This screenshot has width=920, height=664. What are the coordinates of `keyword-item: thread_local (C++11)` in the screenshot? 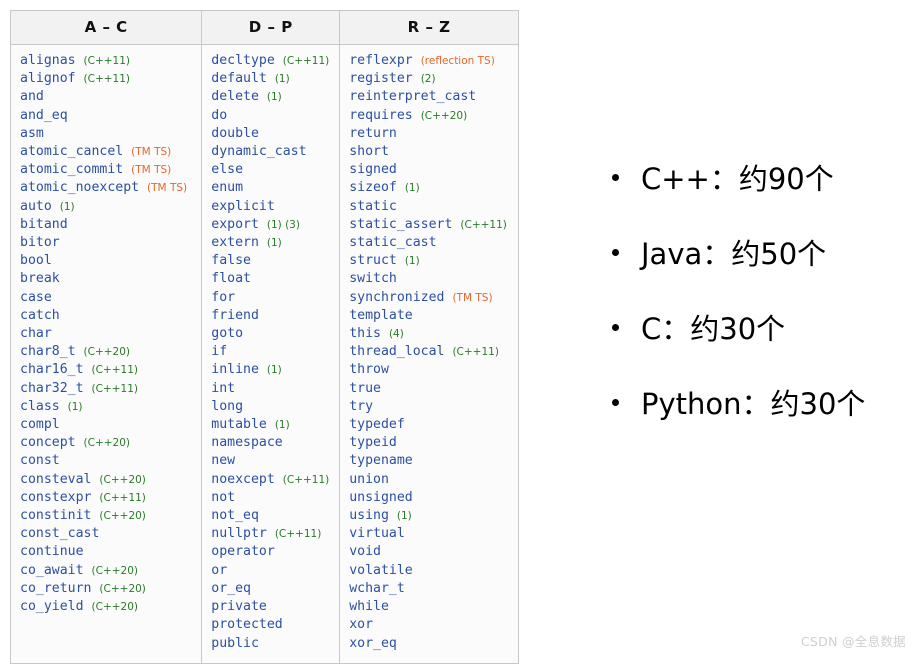 It's located at (430, 352).